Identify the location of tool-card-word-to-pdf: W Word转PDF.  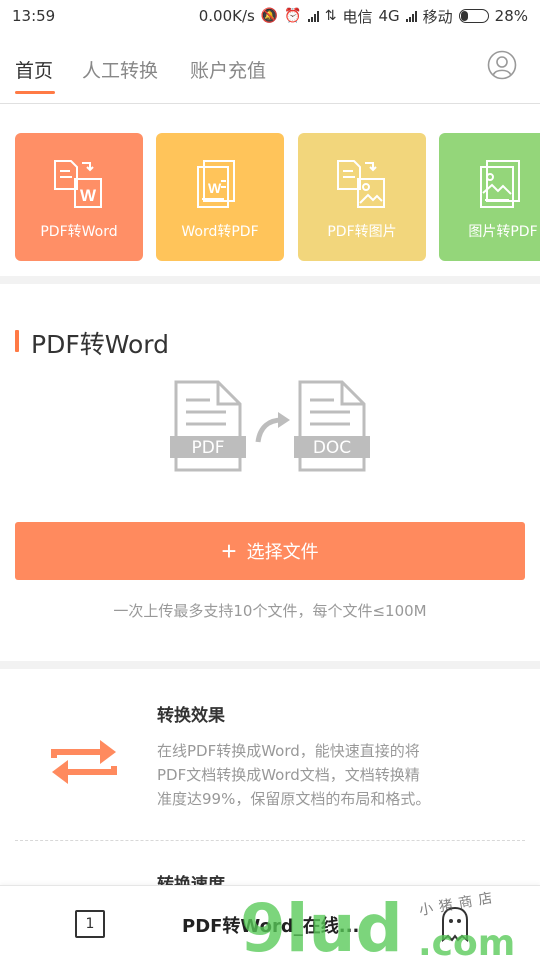
(220, 197).